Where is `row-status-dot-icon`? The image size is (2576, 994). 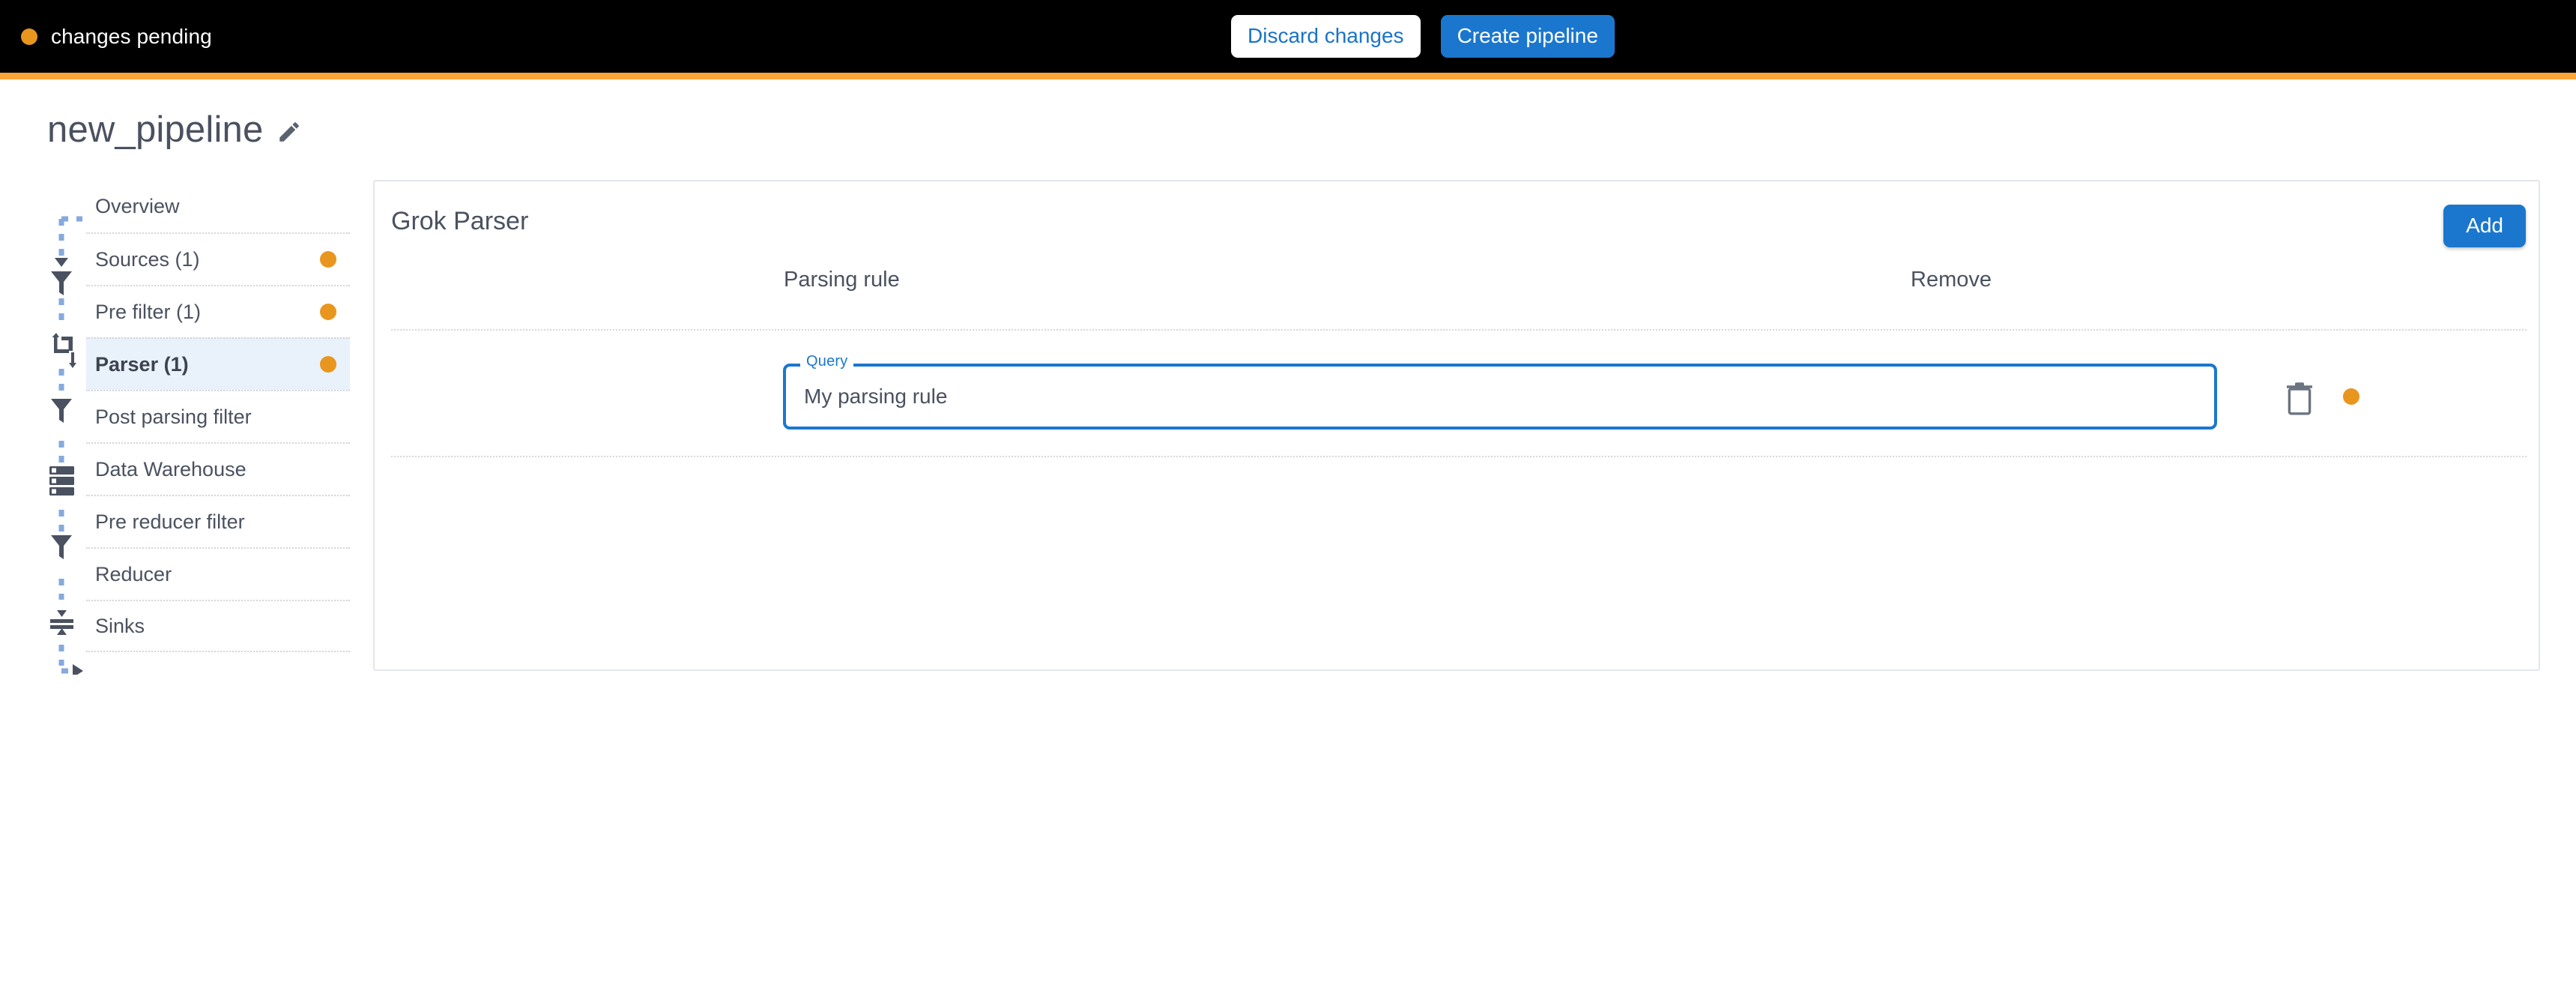 row-status-dot-icon is located at coordinates (2351, 396).